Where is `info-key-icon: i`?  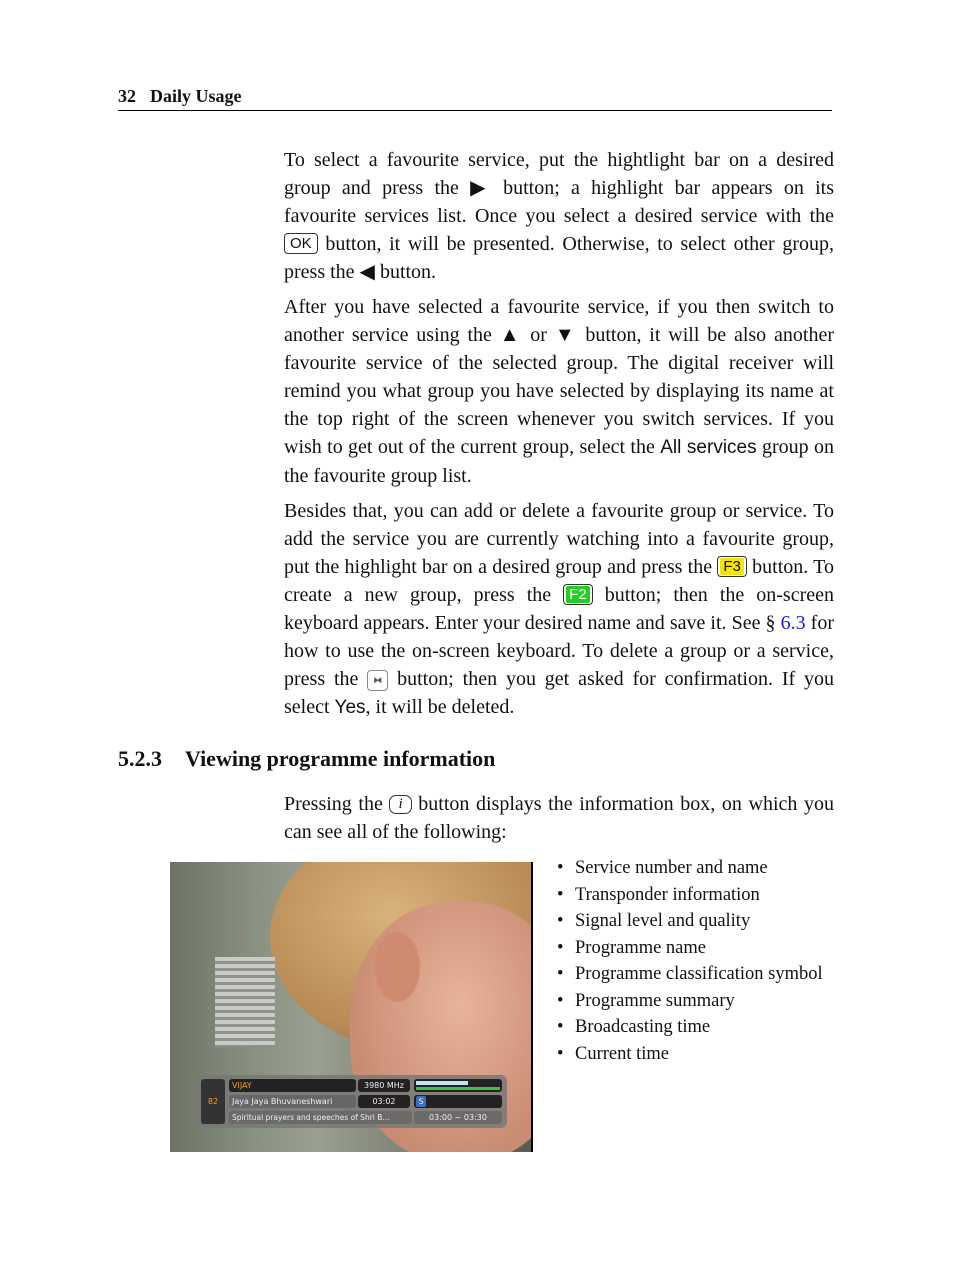
info-key-icon: i is located at coordinates (400, 804).